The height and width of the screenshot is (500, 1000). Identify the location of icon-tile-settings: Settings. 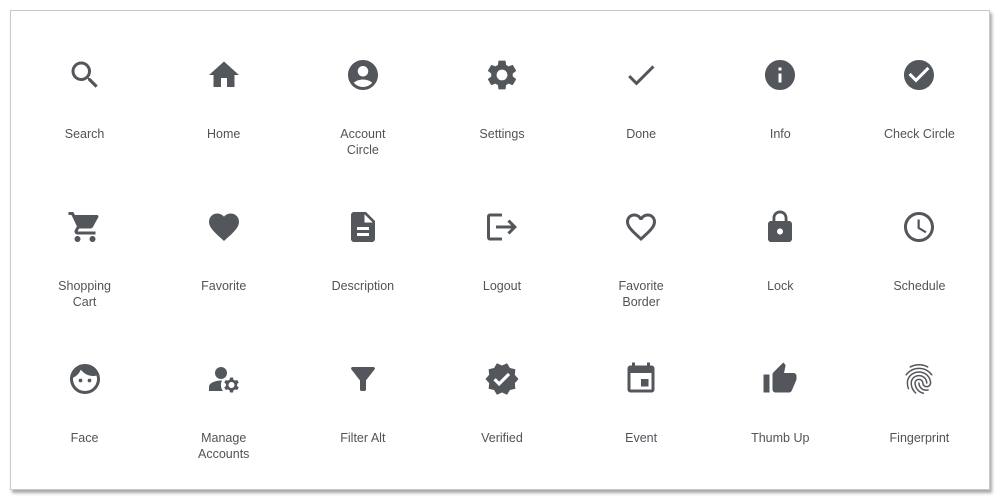
(501, 87).